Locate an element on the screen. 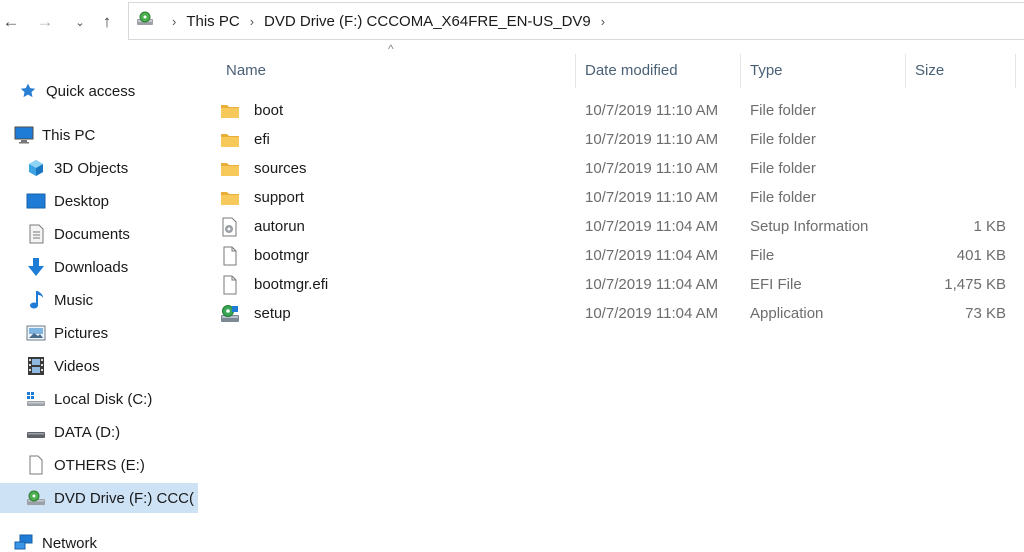 Image resolution: width=1024 pixels, height=552 pixels. film-icon is located at coordinates (36, 366).